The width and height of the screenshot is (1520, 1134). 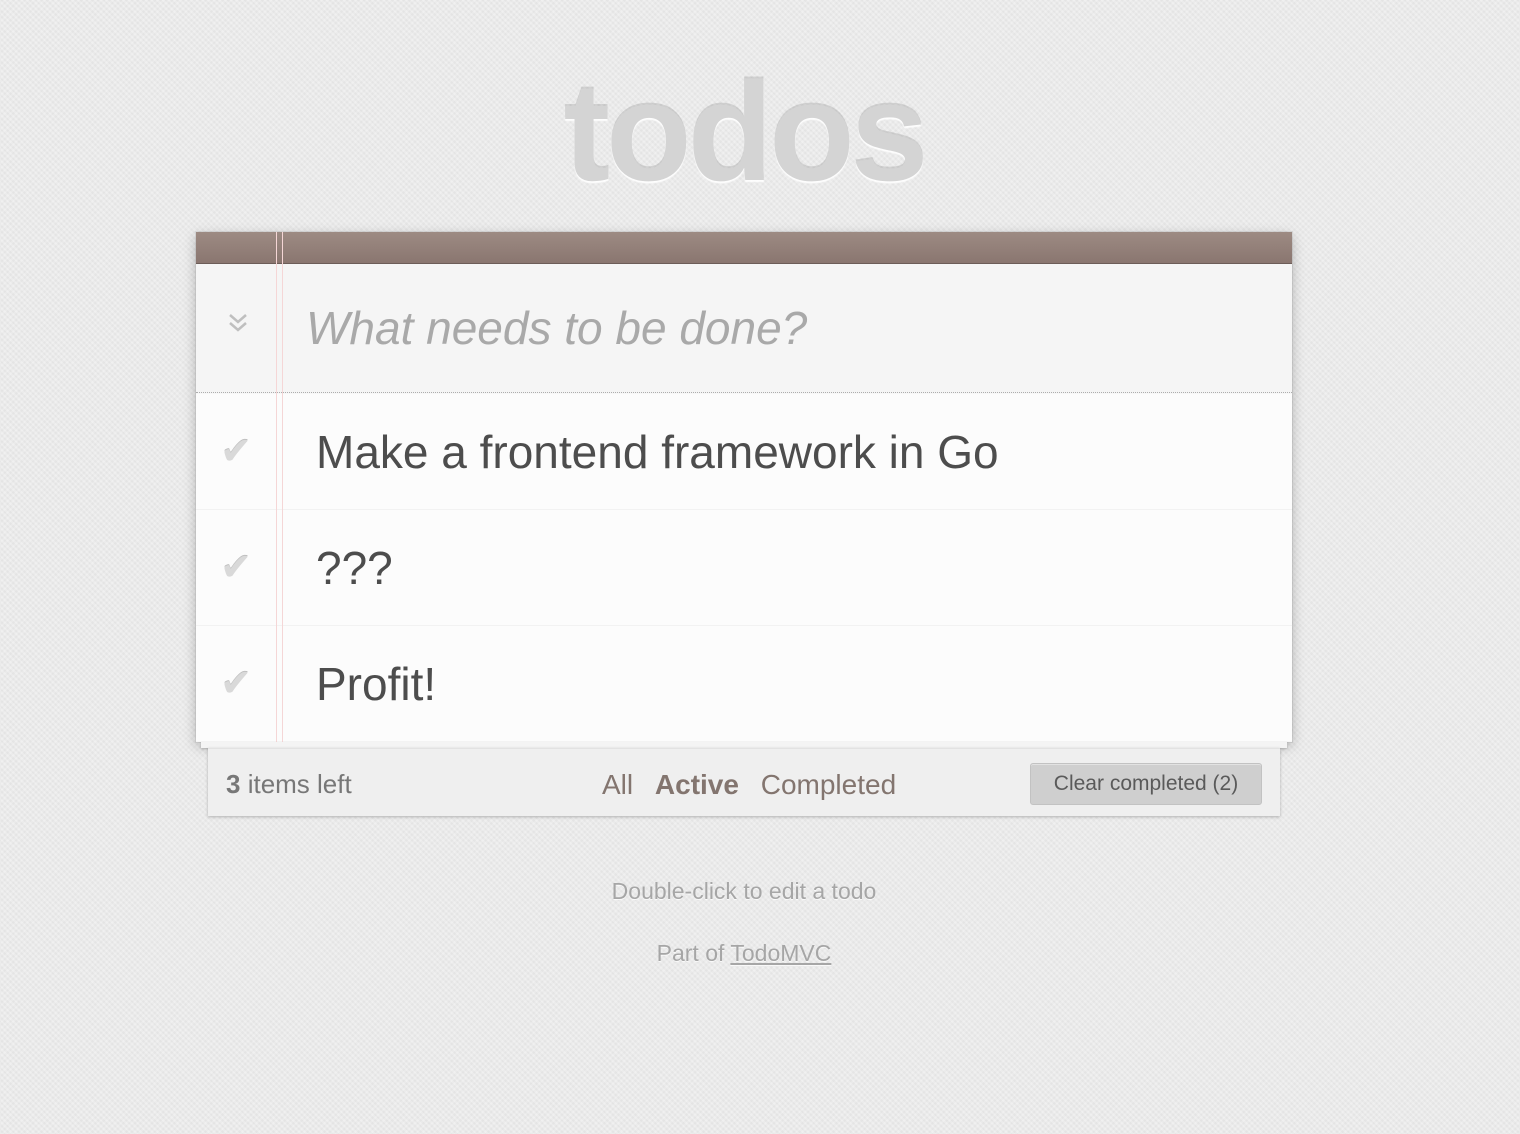 I want to click on filter-active: Active, so click(x=697, y=784).